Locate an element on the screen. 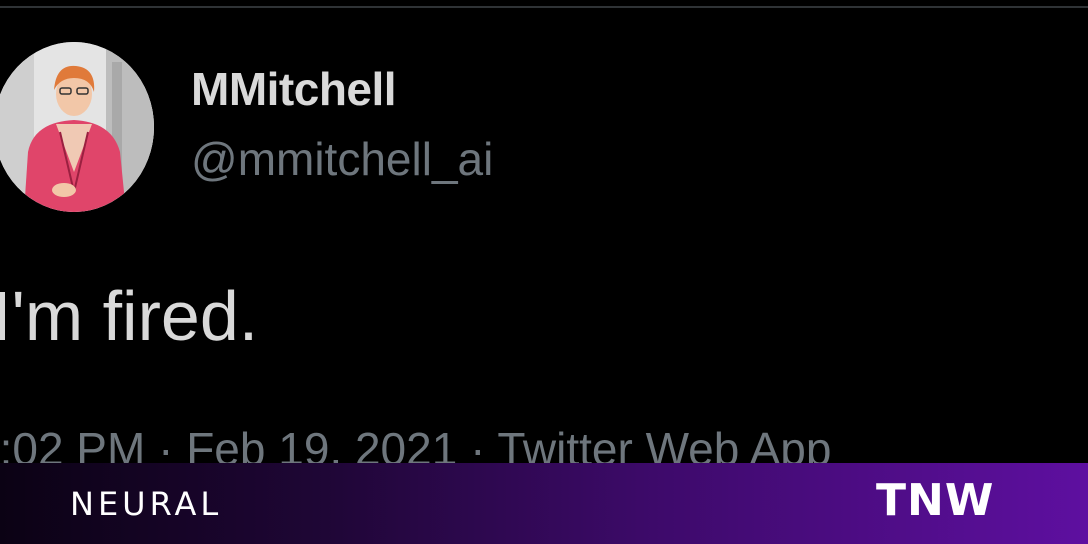 The width and height of the screenshot is (1088, 544). author-handle: @mmitchell_ai is located at coordinates (342, 159).